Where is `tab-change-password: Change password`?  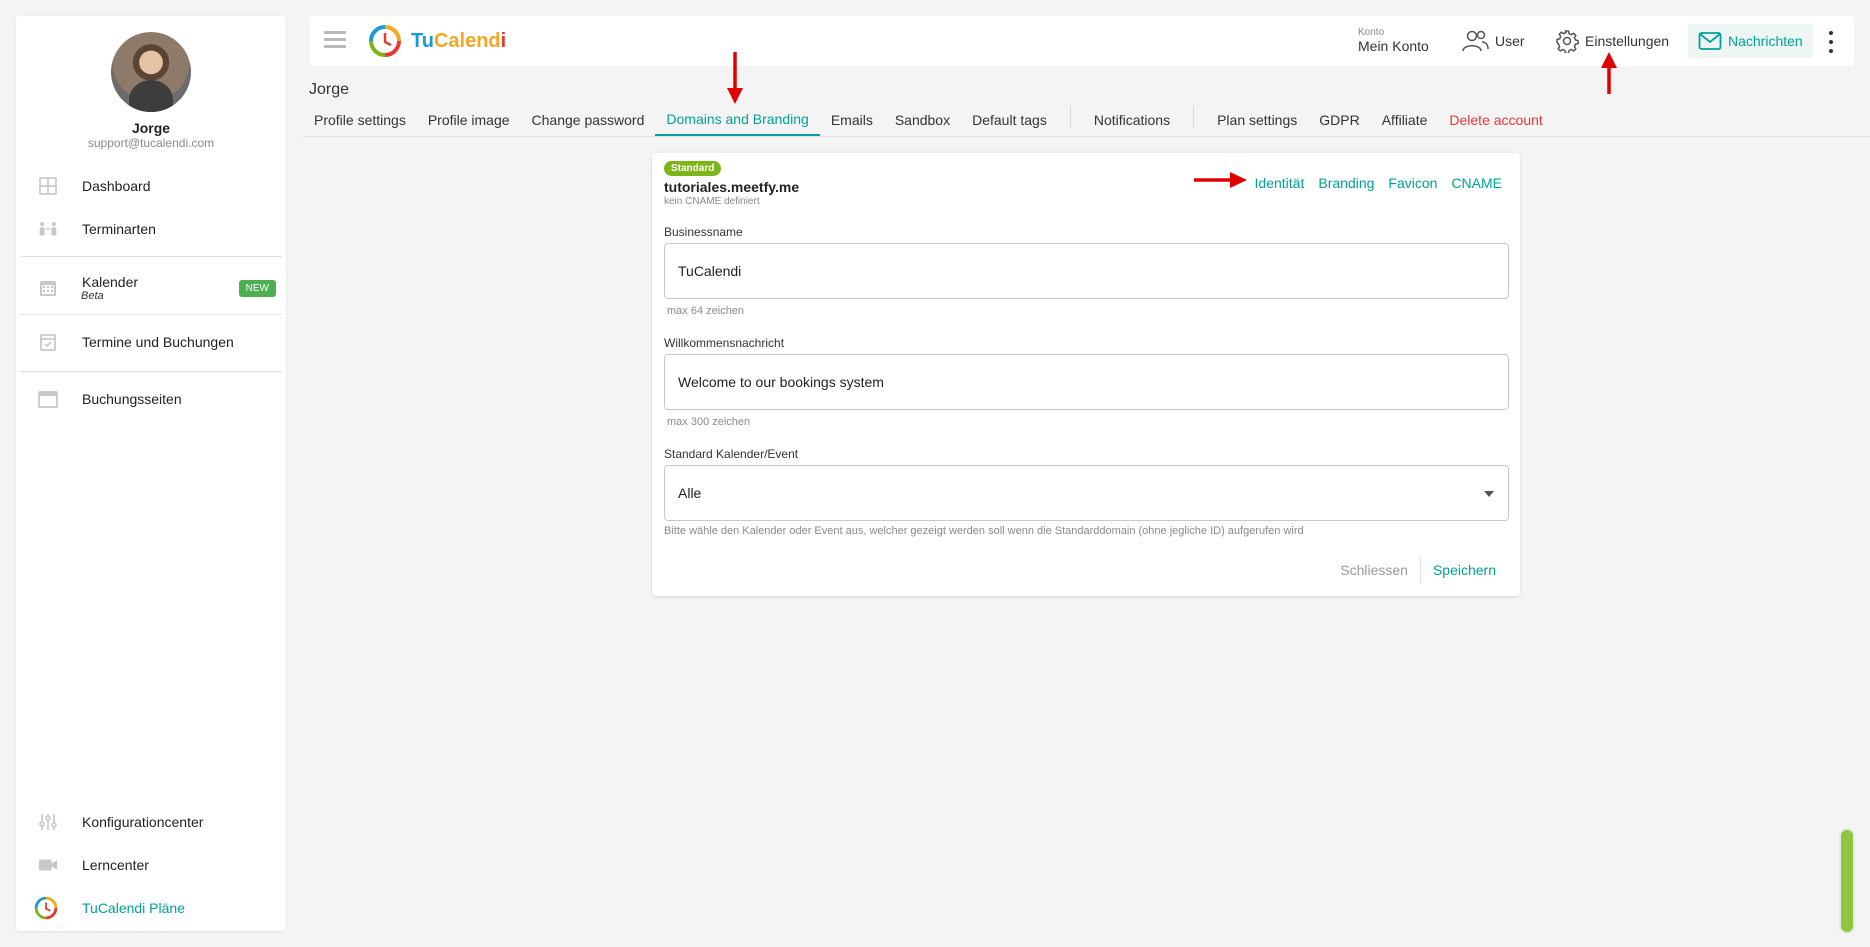 tab-change-password: Change password is located at coordinates (588, 120).